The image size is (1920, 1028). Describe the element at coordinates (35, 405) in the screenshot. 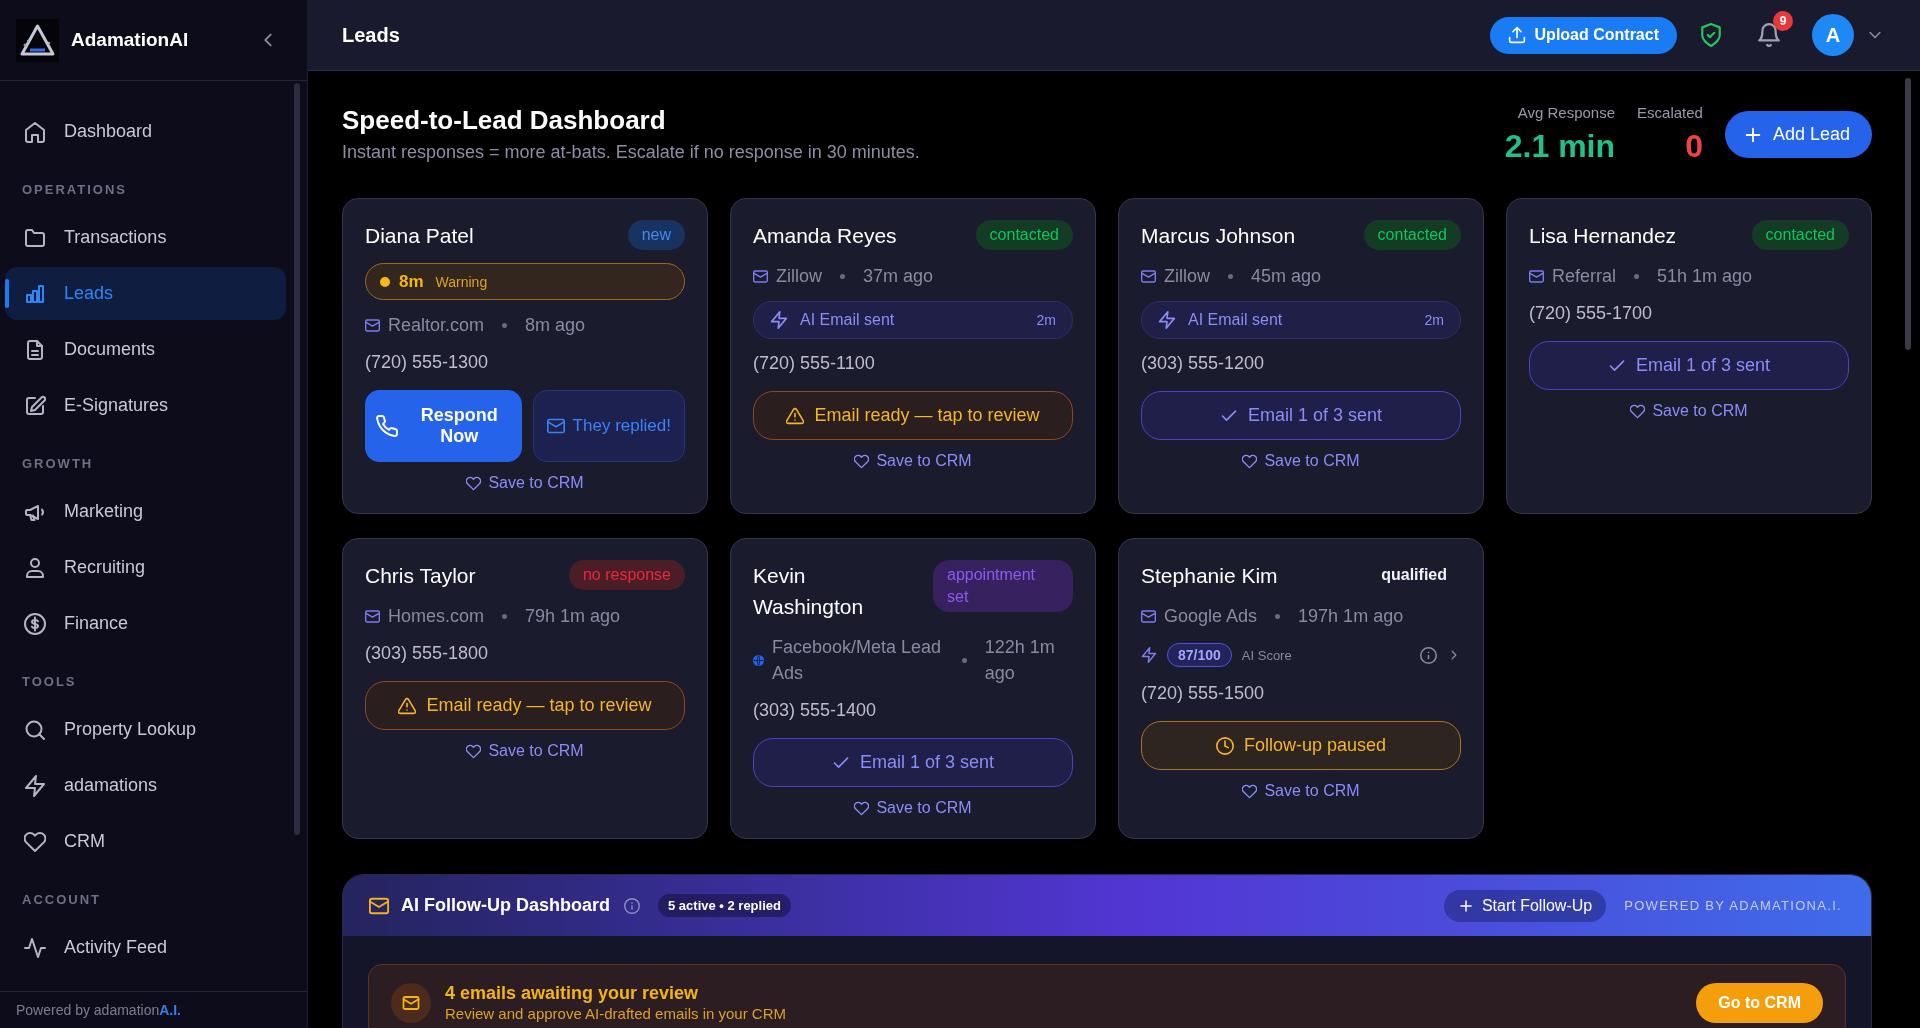

I see `edit-icon` at that location.